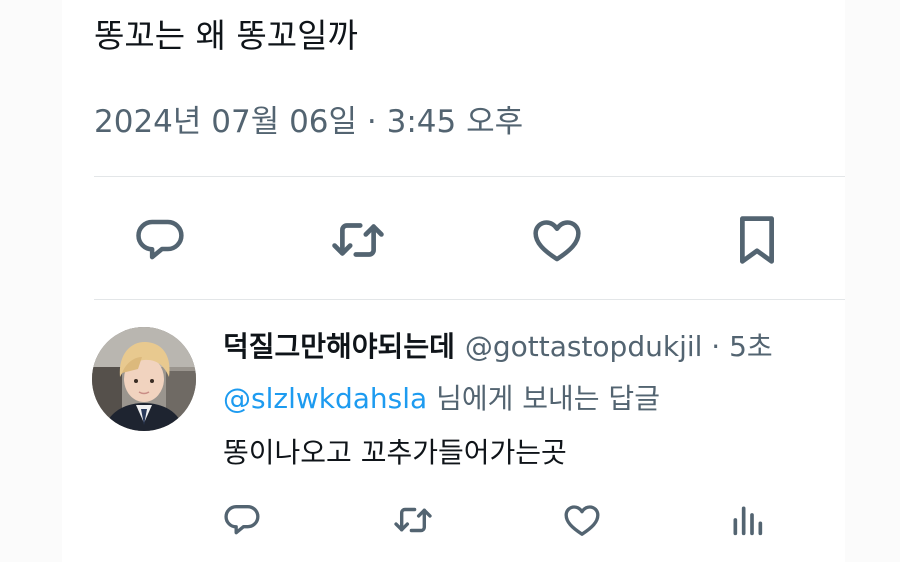  I want to click on tweet-text: 똥꼬는 왜 똥꼬일까, so click(226, 35).